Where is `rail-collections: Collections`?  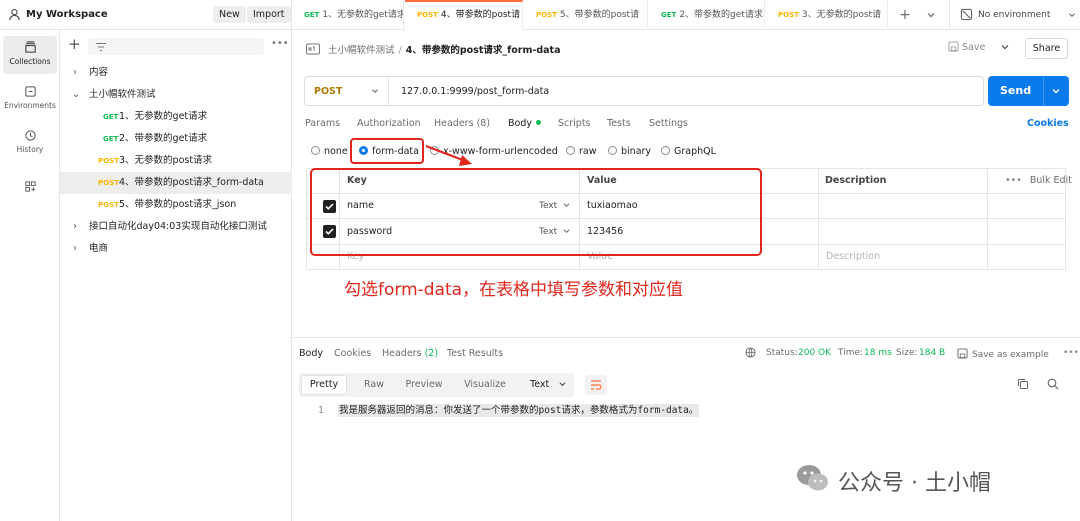 rail-collections: Collections is located at coordinates (30, 55).